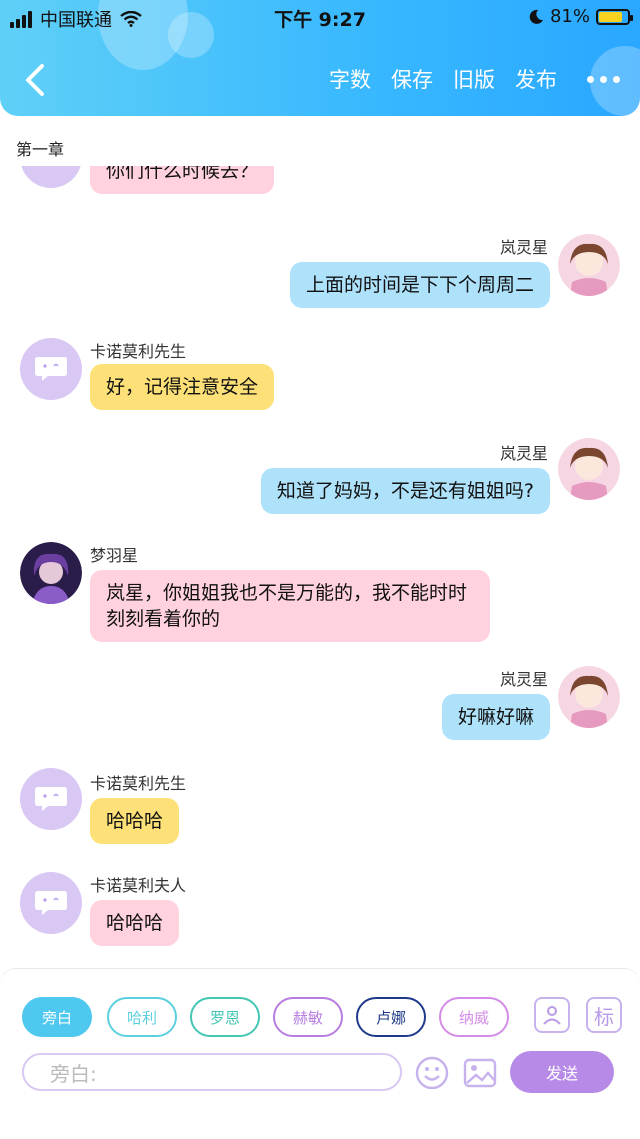  Describe the element at coordinates (569, 16) in the screenshot. I see `battery-percent: 81%` at that location.